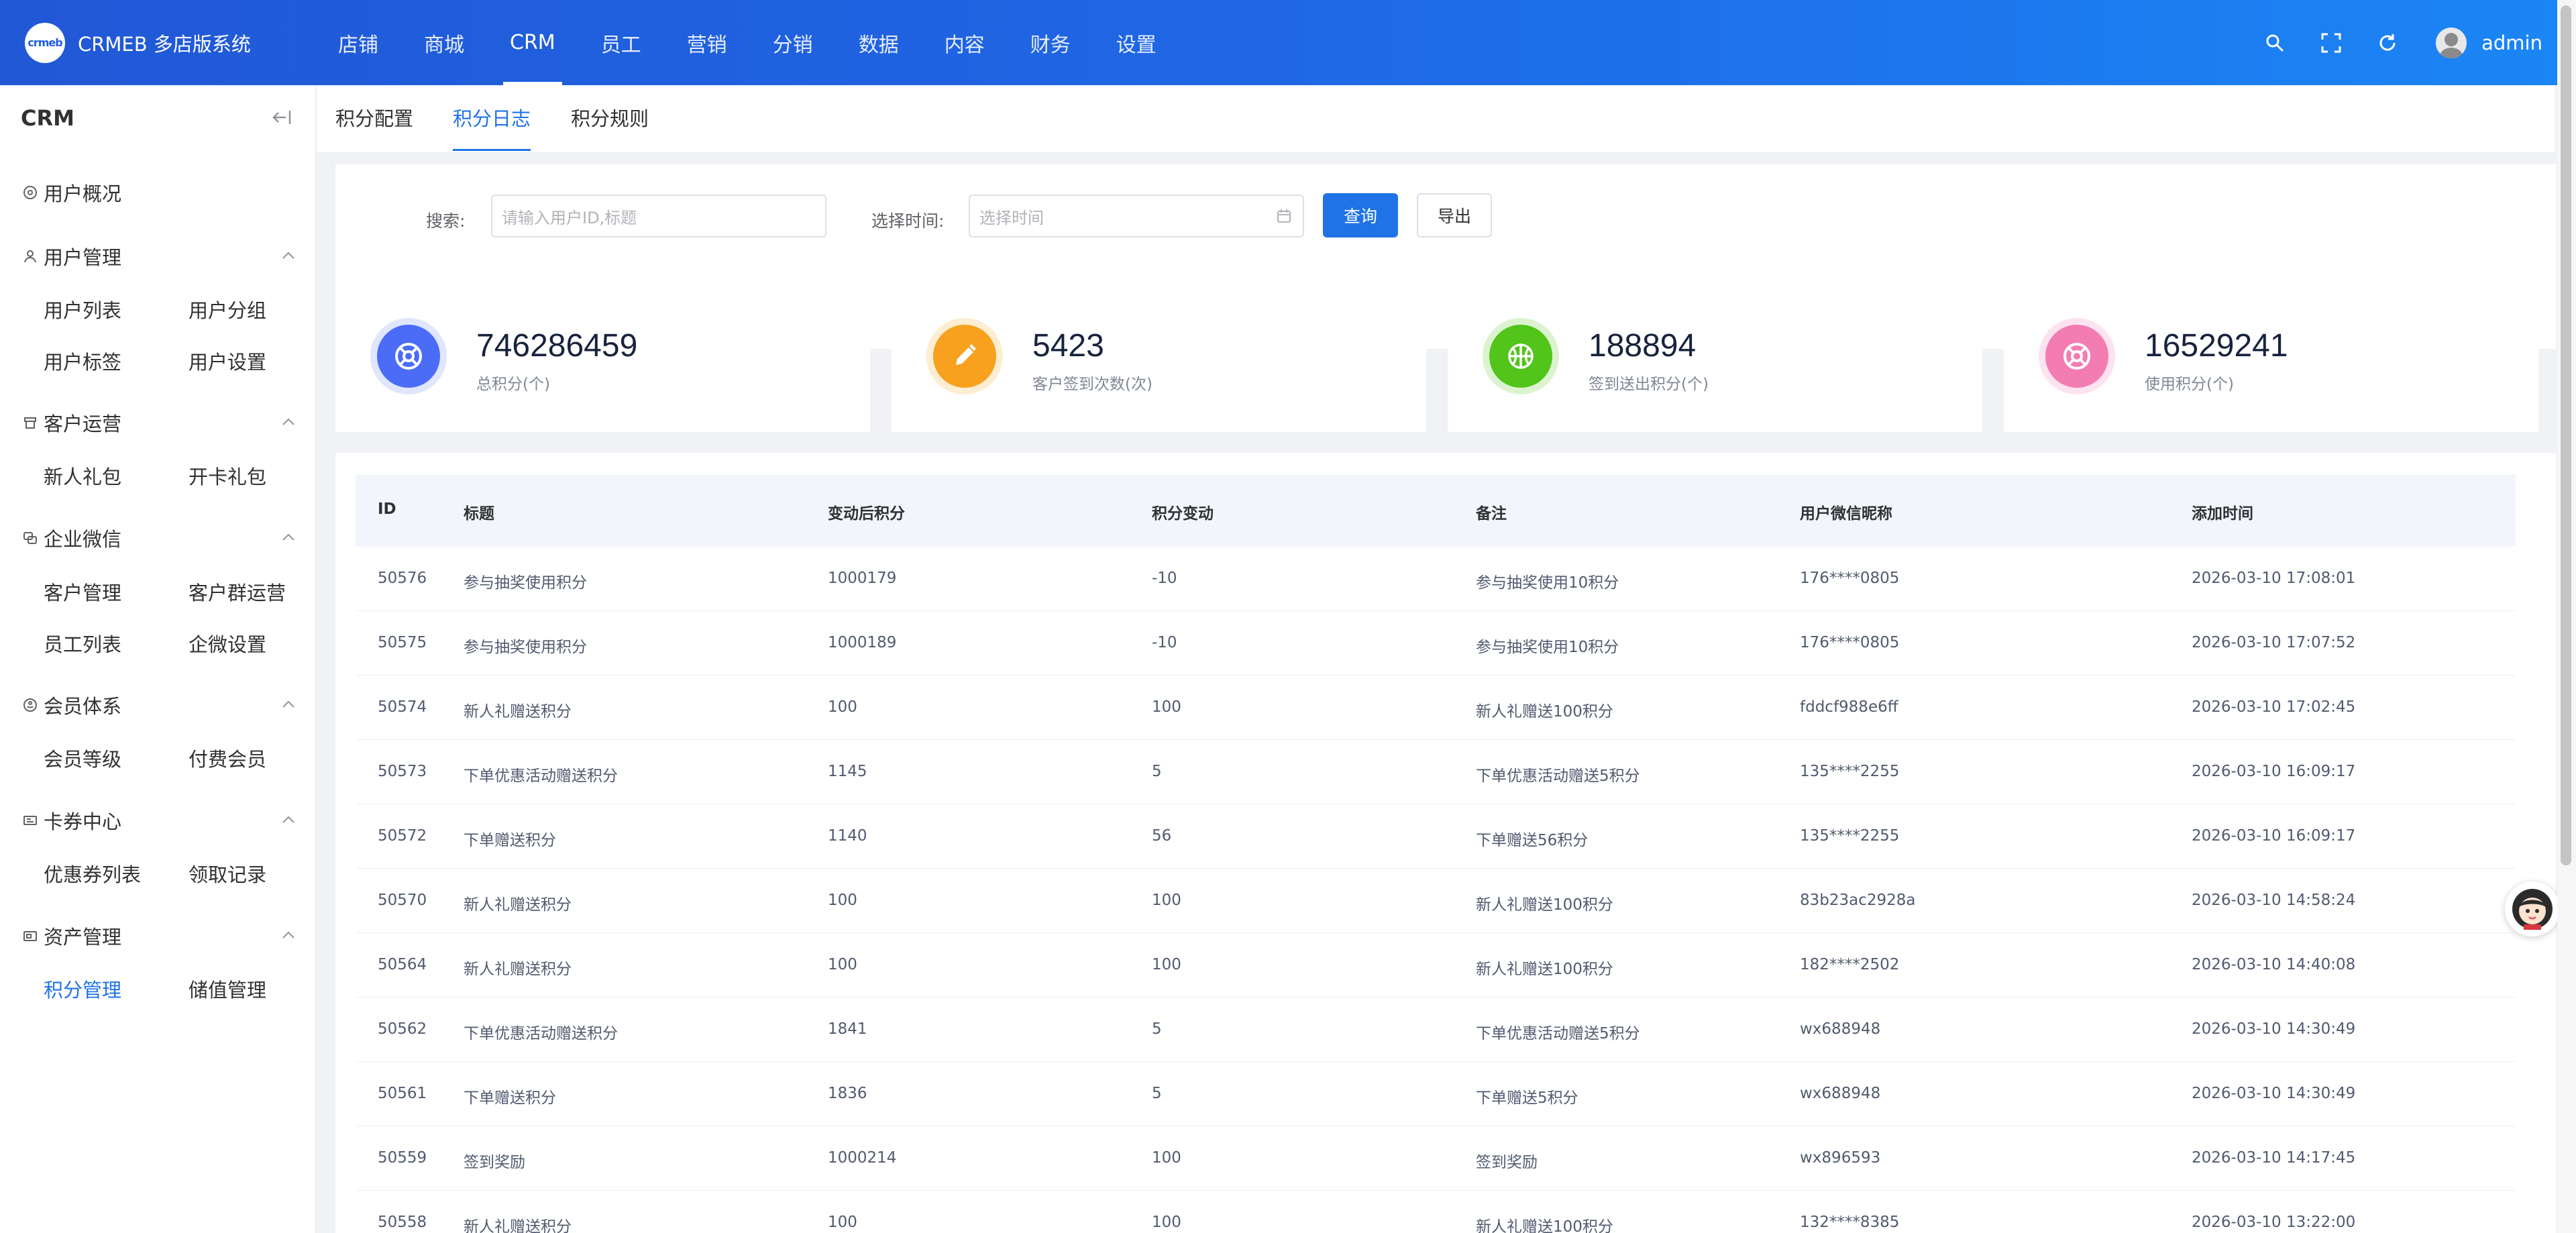 This screenshot has height=1233, width=2576. Describe the element at coordinates (513, 384) in the screenshot. I see `stat-label: 总积分(个)` at that location.